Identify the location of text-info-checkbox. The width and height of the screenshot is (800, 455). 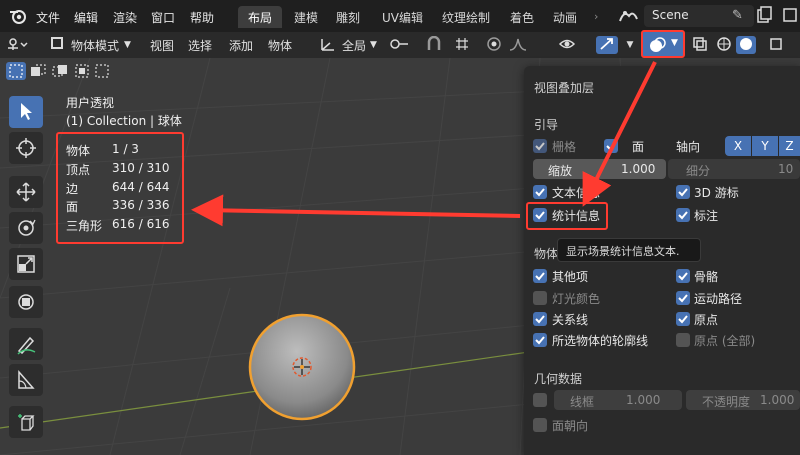
(540, 192).